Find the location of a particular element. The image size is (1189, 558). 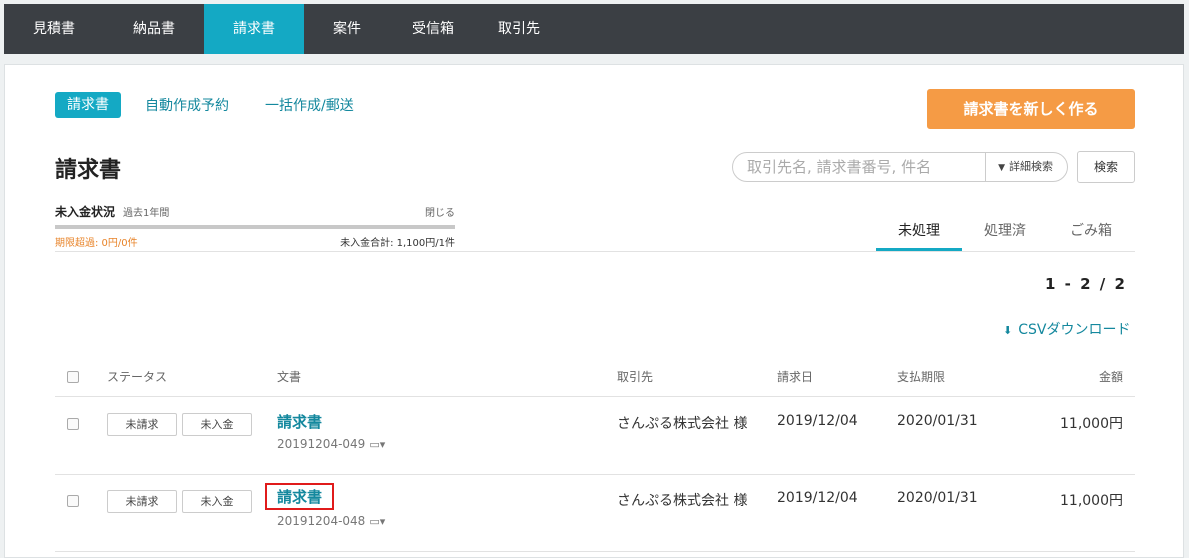

divider is located at coordinates (595, 251).